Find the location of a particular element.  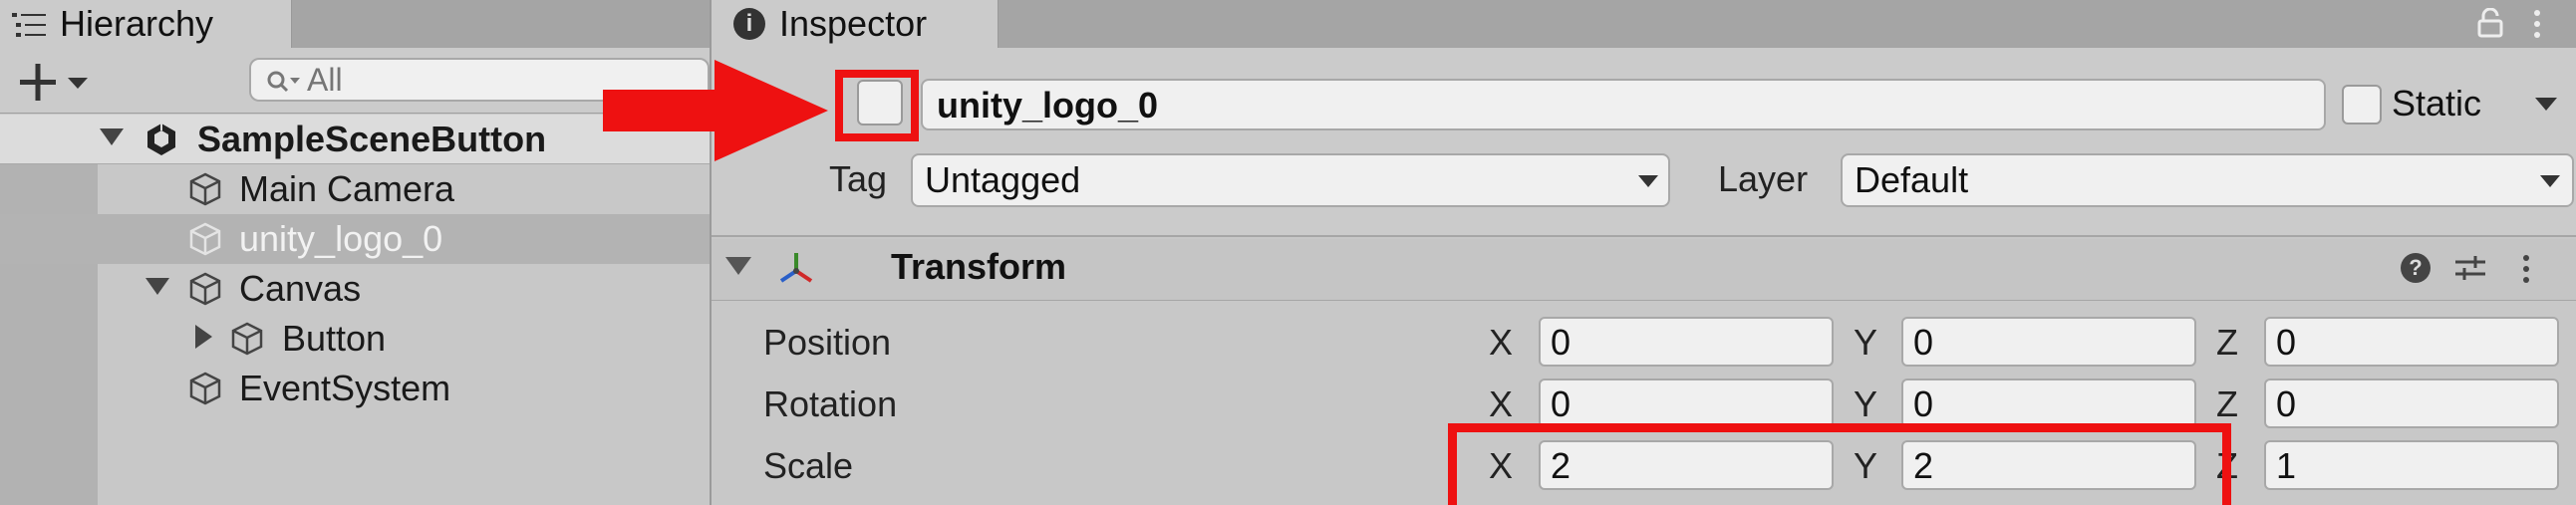

list-icon is located at coordinates (29, 25).